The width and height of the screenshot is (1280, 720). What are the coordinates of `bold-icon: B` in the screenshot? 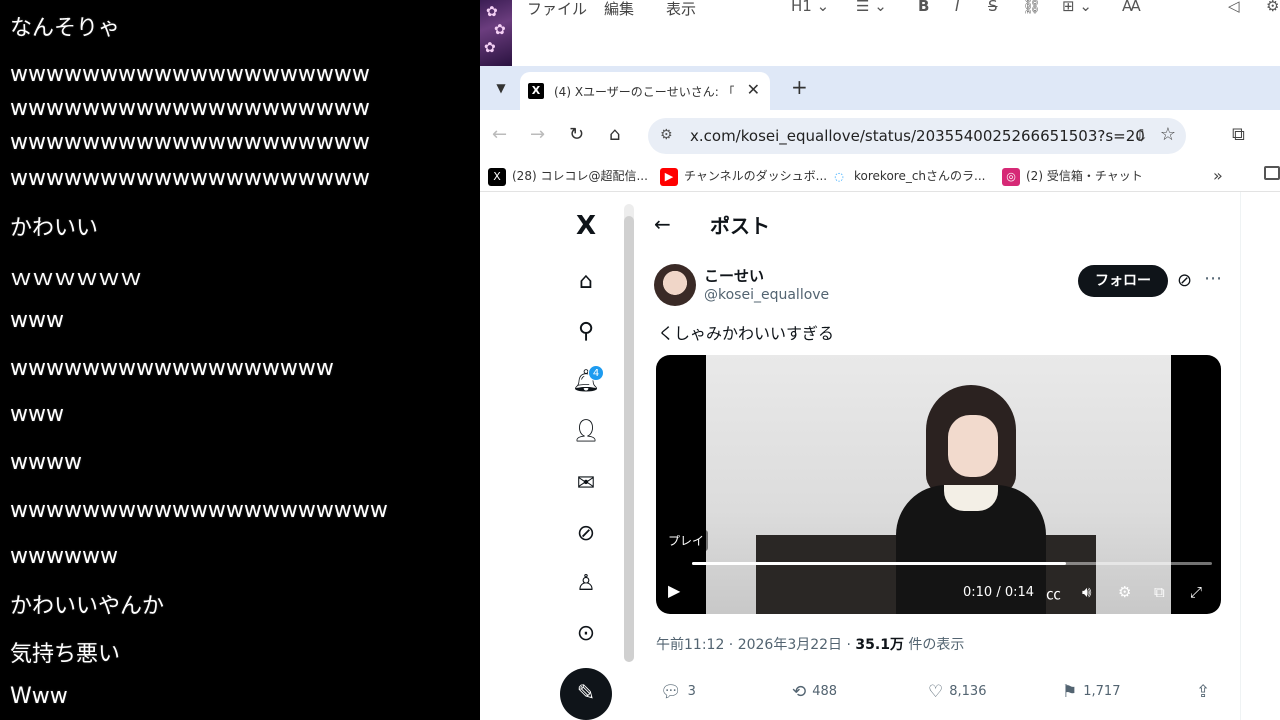 It's located at (923, 7).